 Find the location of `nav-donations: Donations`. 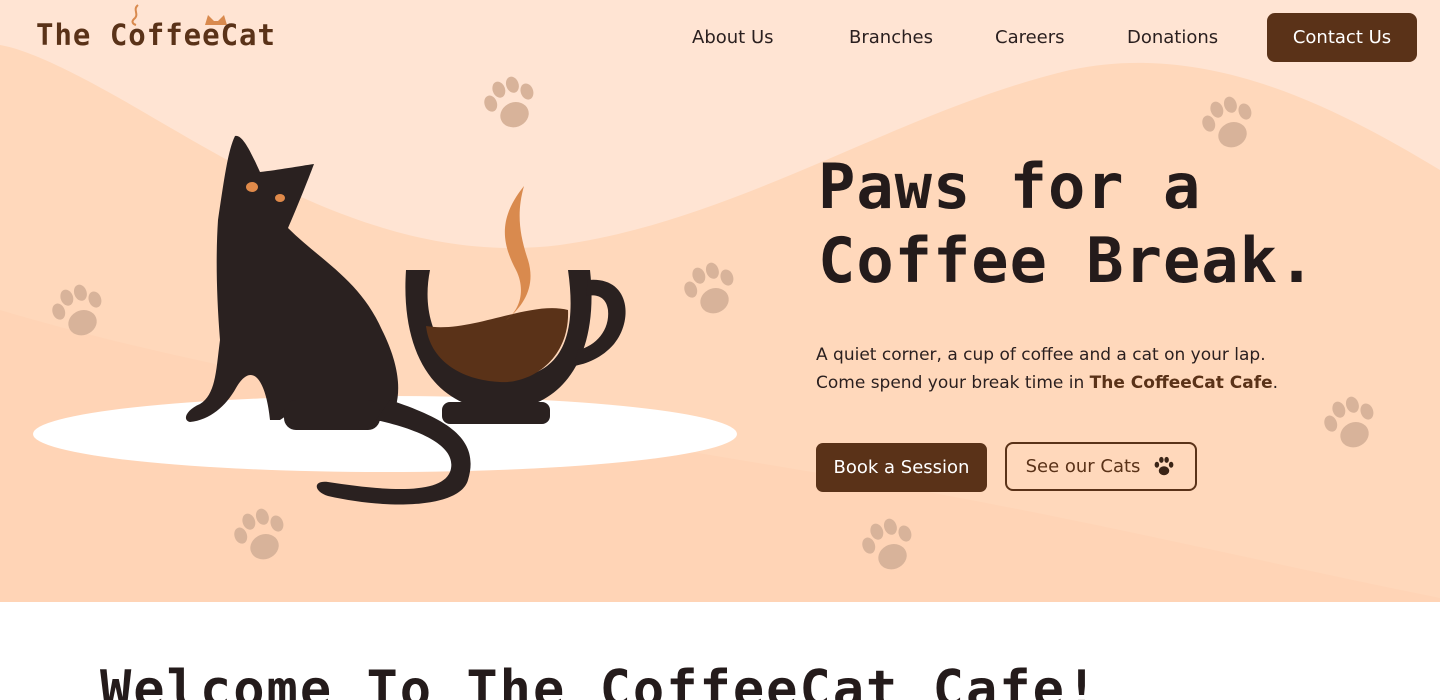

nav-donations: Donations is located at coordinates (1172, 37).